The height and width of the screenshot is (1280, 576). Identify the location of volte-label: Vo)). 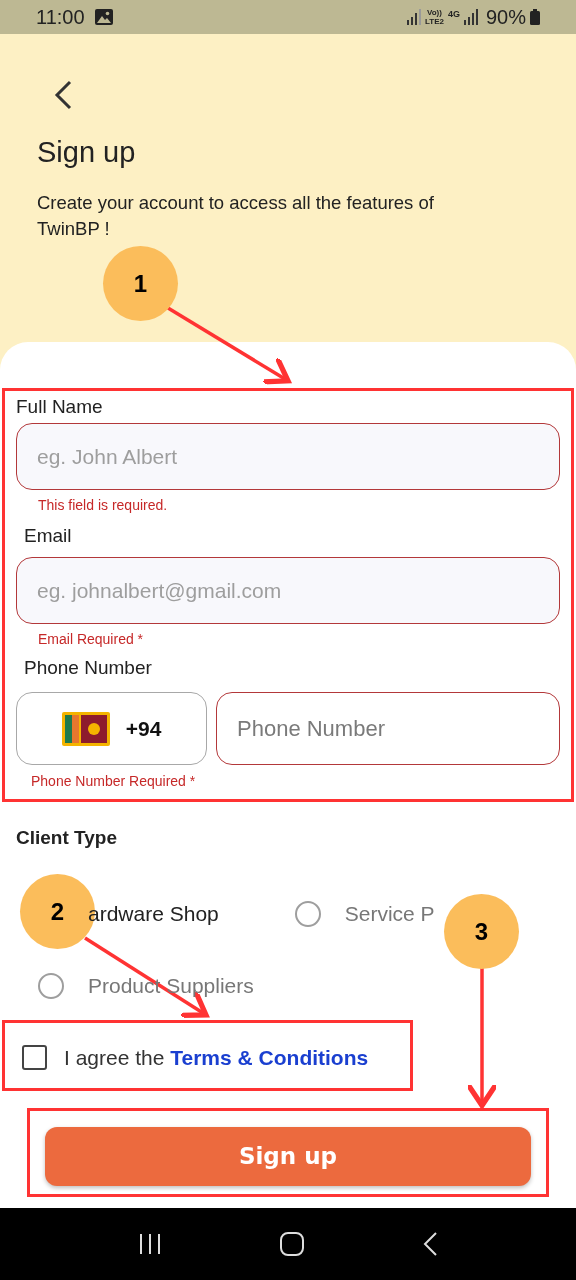
(434, 12).